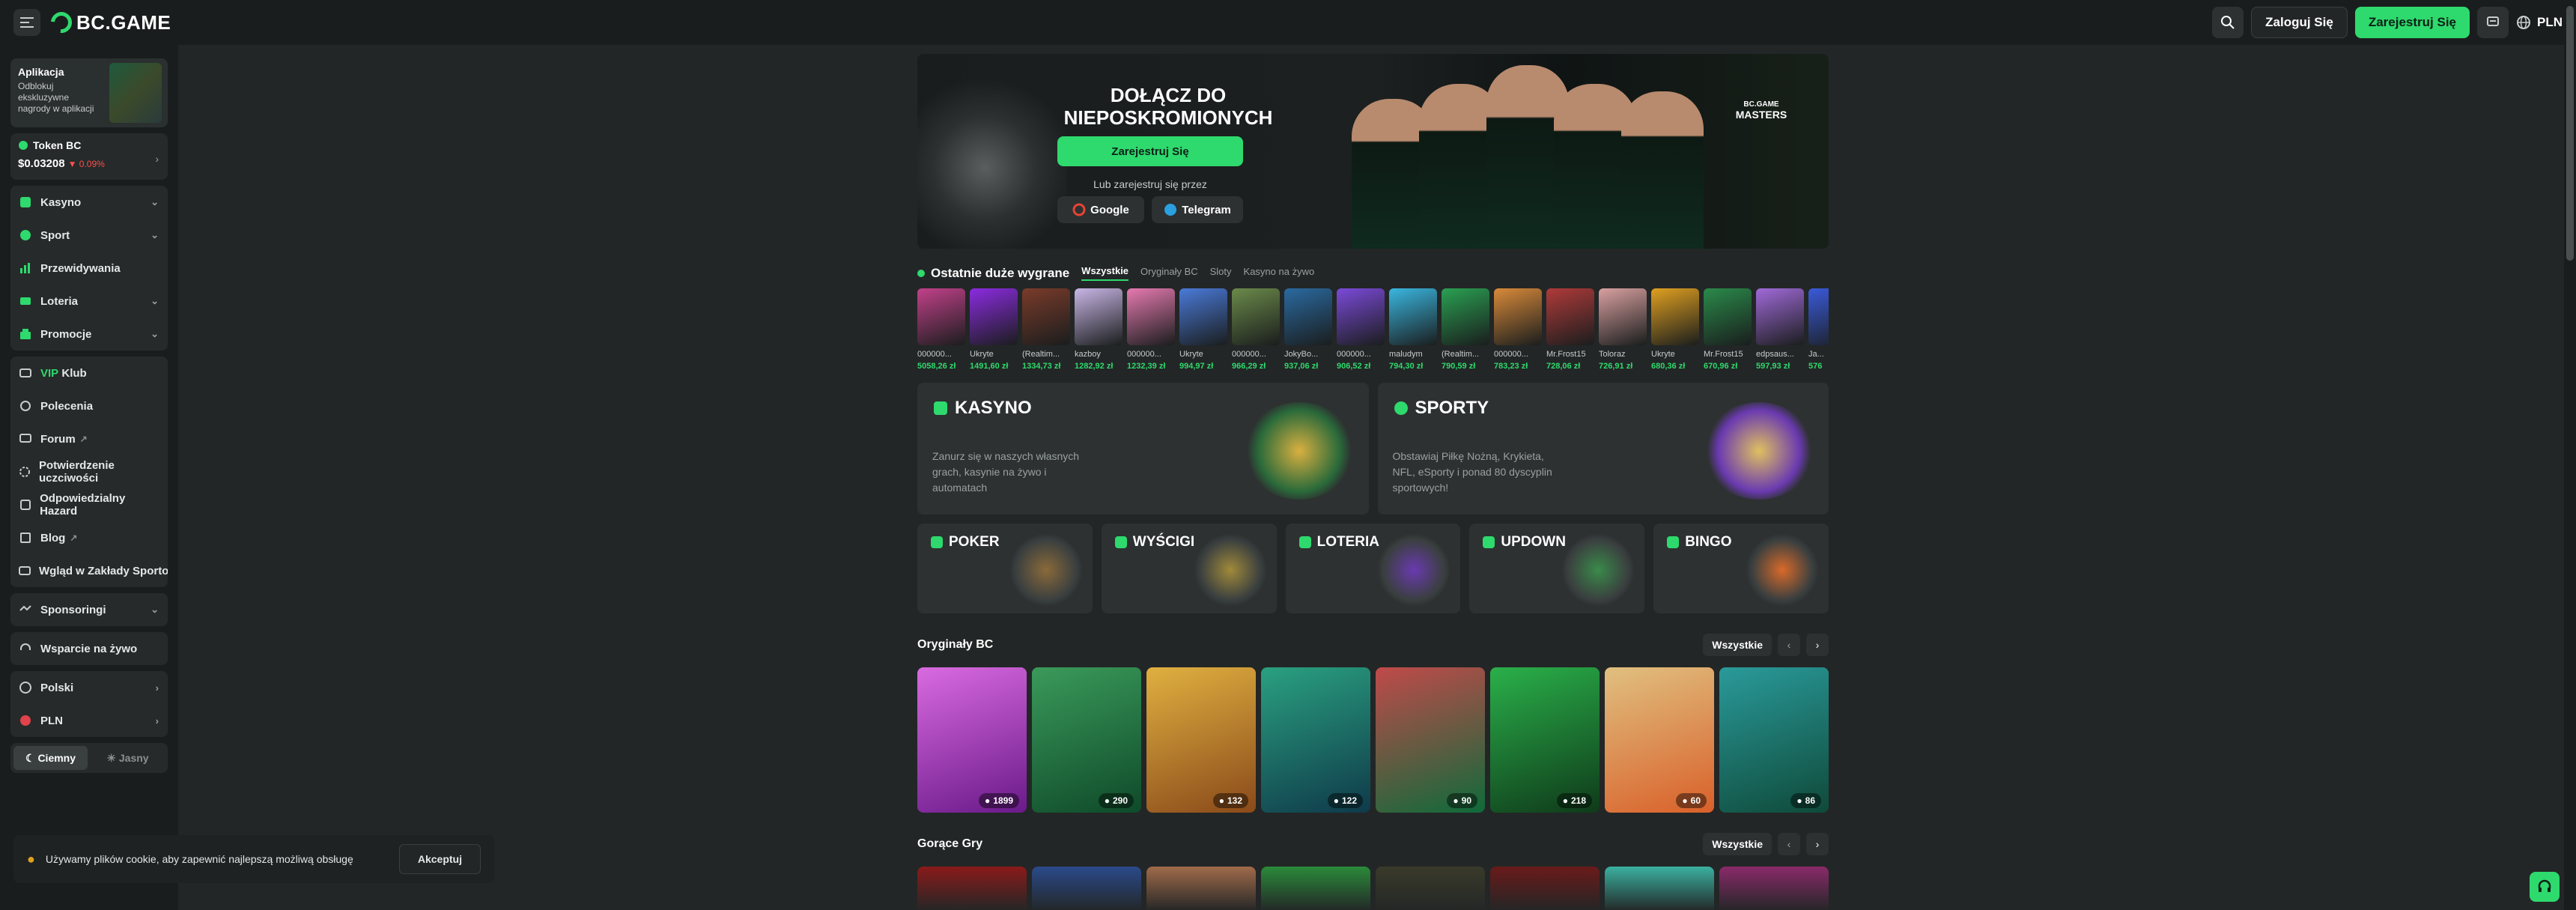 This screenshot has width=2576, height=910. Describe the element at coordinates (89, 301) in the screenshot. I see `sidebar-item-lottery: Loteria ⌄` at that location.